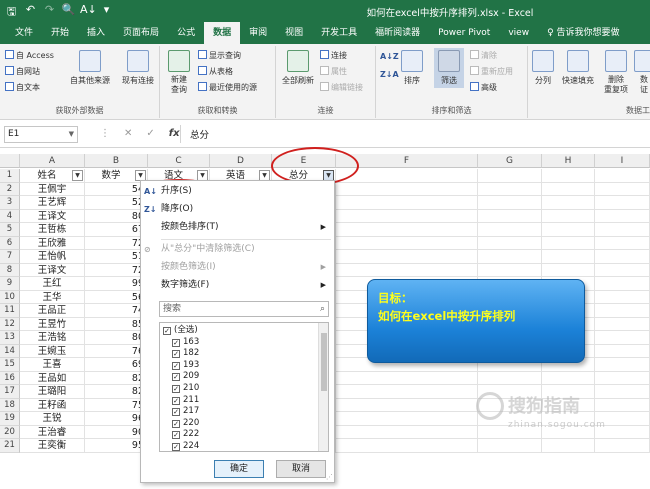 The image size is (650, 489). Describe the element at coordinates (333, 71) in the screenshot. I see `properties-button: 属性` at that location.